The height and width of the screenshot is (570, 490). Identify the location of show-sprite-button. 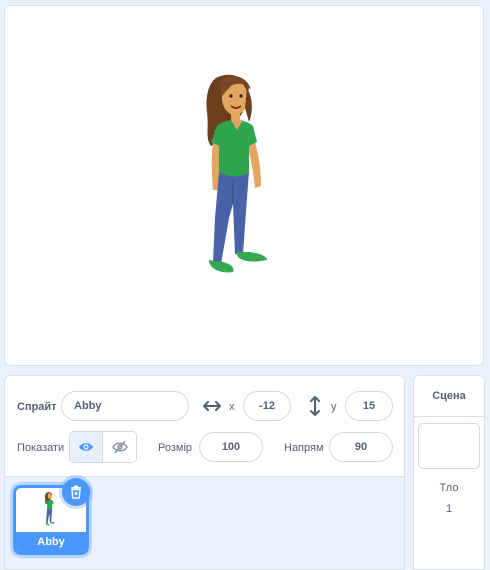
(86, 447).